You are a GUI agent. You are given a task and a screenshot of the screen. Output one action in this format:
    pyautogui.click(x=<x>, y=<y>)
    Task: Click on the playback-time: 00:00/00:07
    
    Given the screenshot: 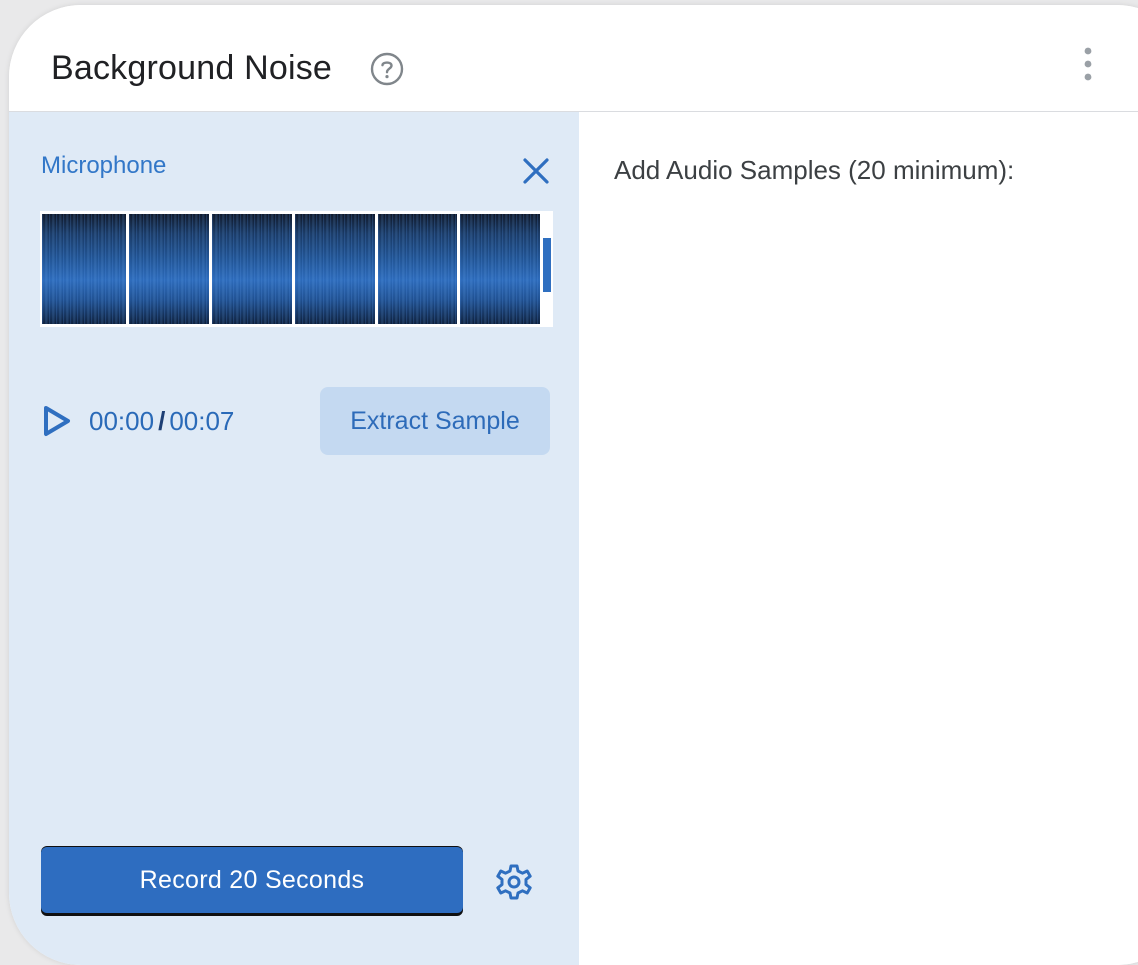 What is the action you would take?
    pyautogui.click(x=161, y=421)
    